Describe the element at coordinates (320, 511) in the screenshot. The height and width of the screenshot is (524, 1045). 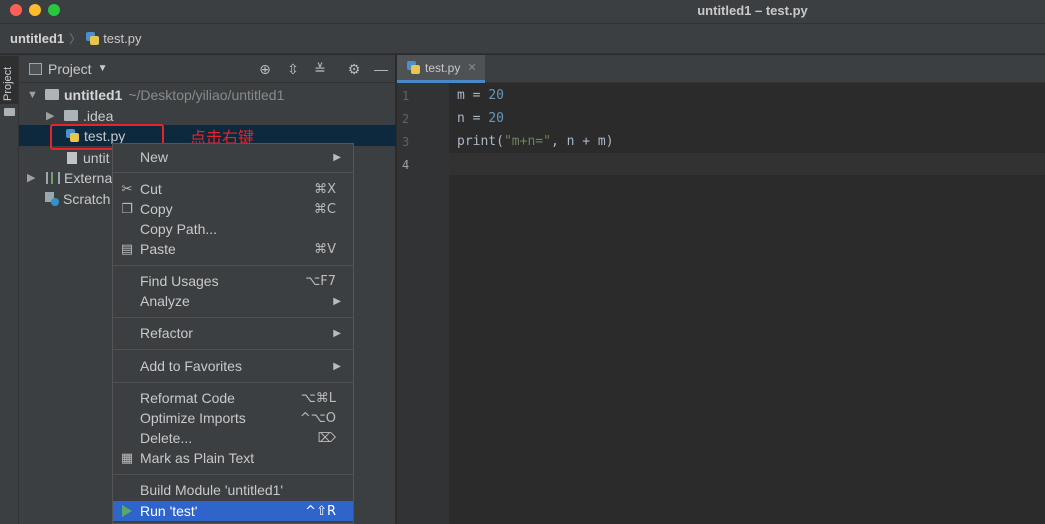
I see `menu-item-shortcut: ^⇧R` at that location.